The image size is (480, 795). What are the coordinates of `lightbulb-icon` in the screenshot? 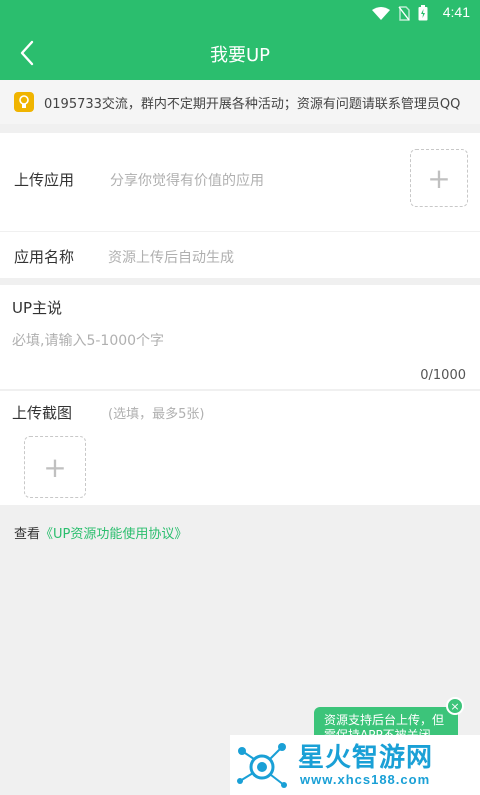 It's located at (24, 102).